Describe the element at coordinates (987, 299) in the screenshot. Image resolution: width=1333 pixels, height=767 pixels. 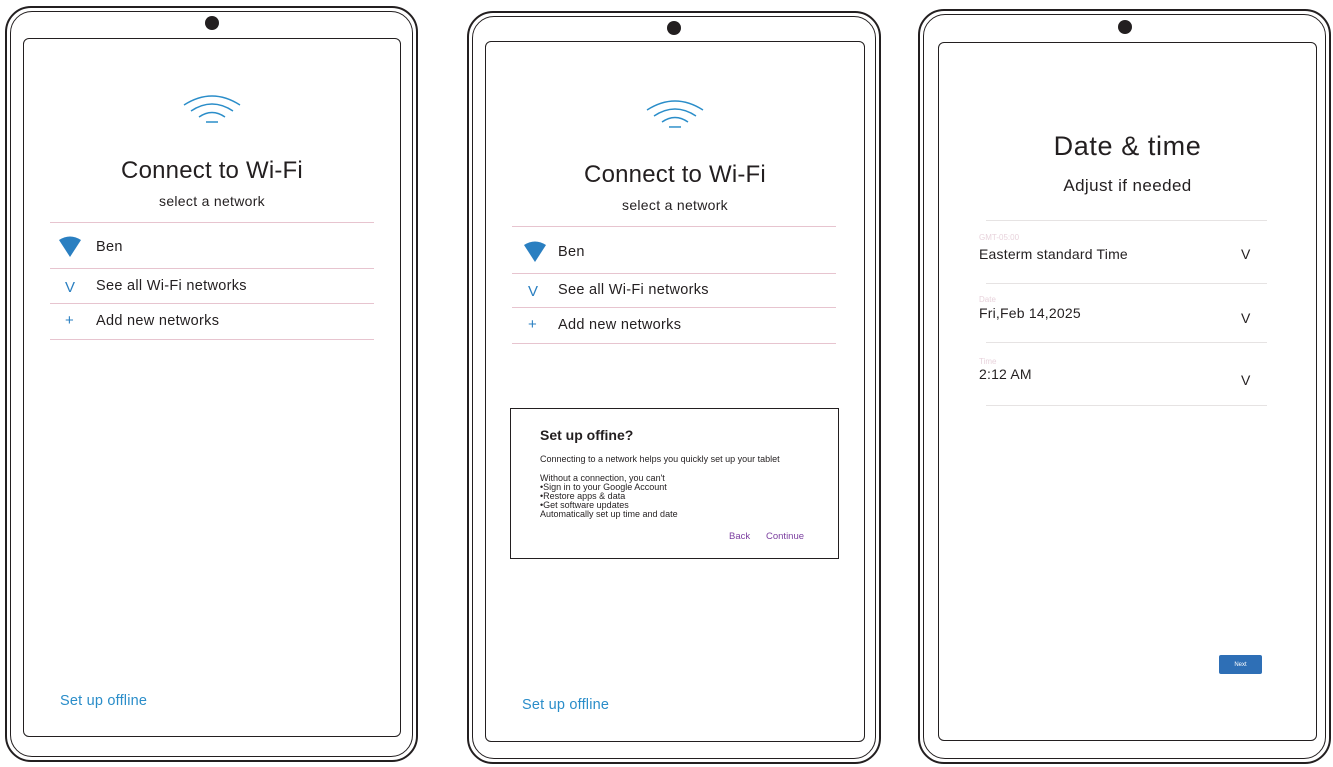
I see `date-label: Date` at that location.